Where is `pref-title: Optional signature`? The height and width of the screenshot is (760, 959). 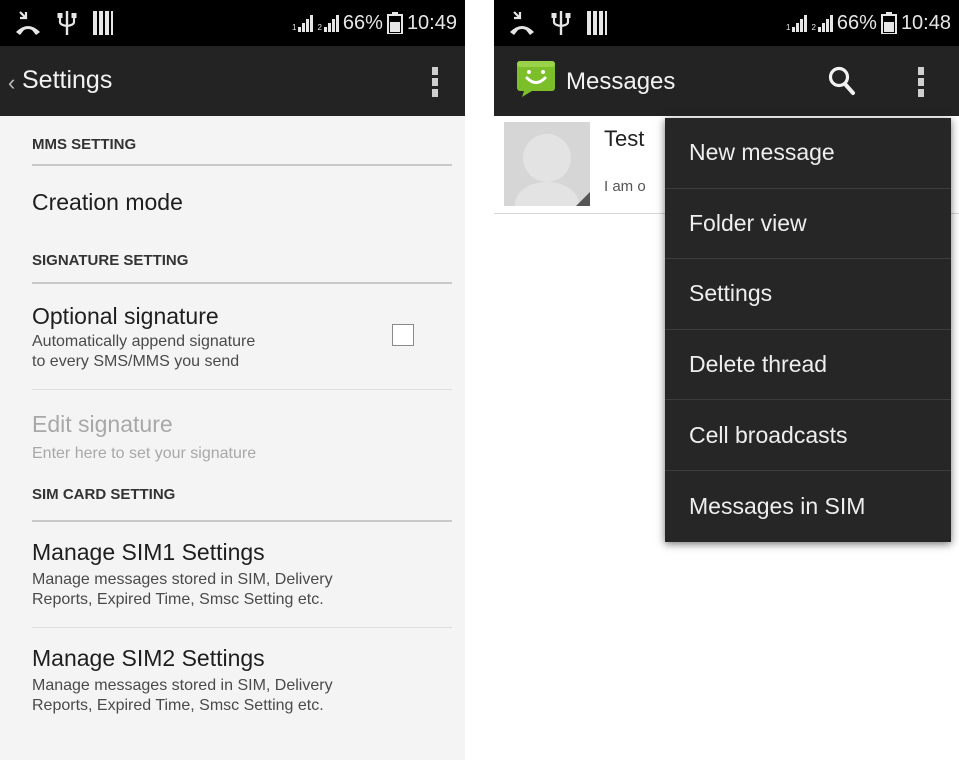 pref-title: Optional signature is located at coordinates (125, 316).